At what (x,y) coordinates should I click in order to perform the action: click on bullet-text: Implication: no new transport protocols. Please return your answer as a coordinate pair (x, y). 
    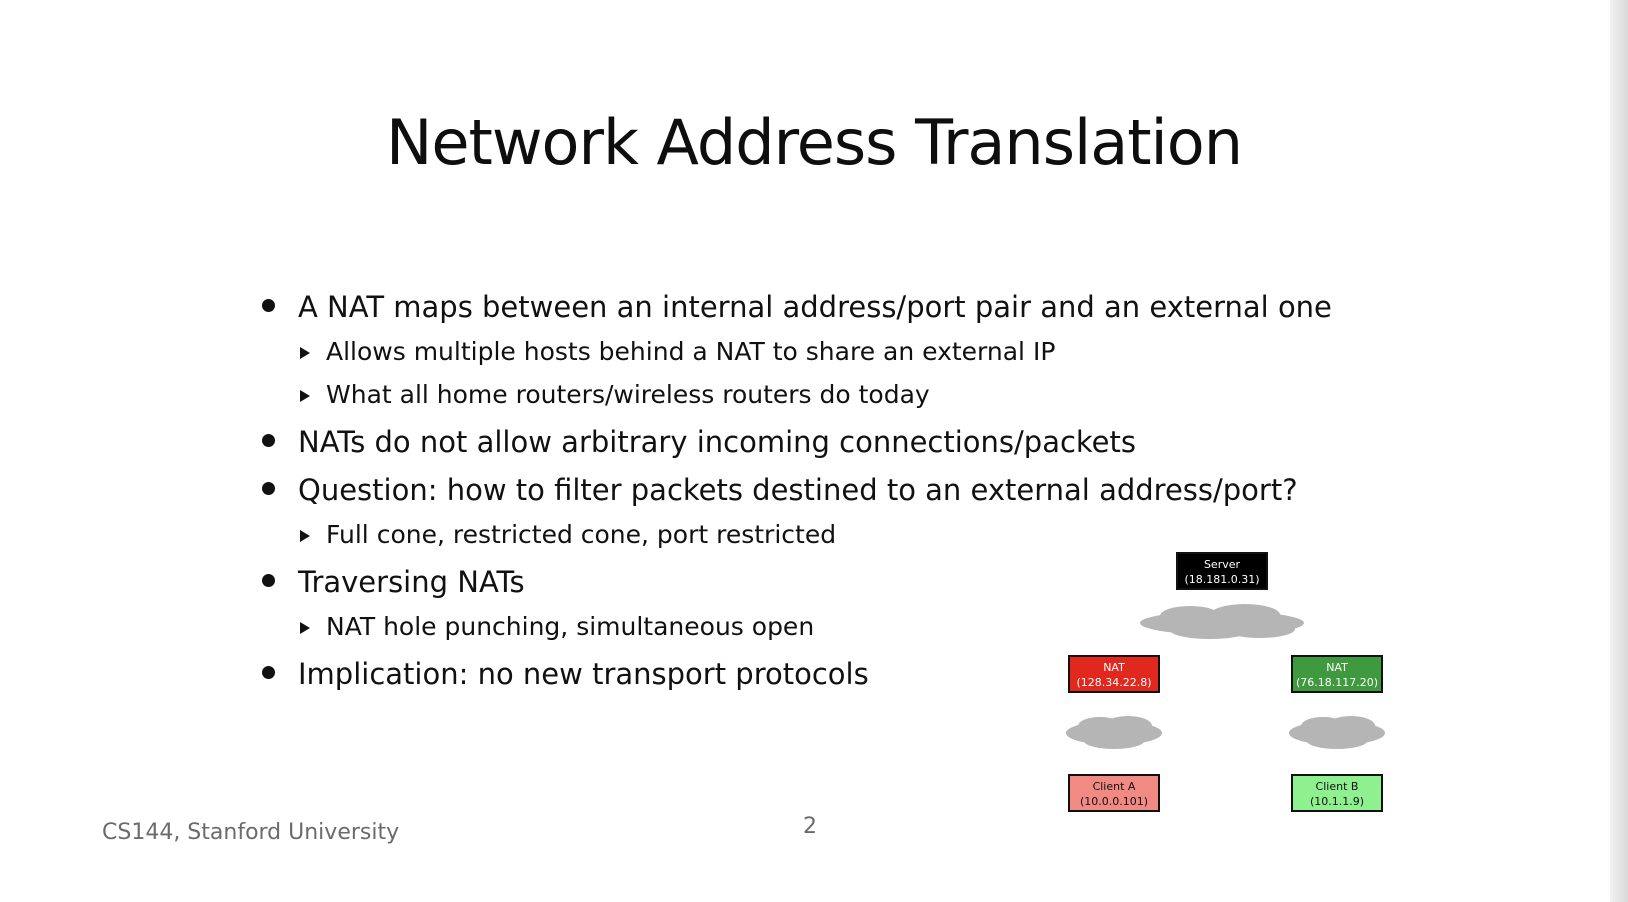
    Looking at the image, I should click on (583, 674).